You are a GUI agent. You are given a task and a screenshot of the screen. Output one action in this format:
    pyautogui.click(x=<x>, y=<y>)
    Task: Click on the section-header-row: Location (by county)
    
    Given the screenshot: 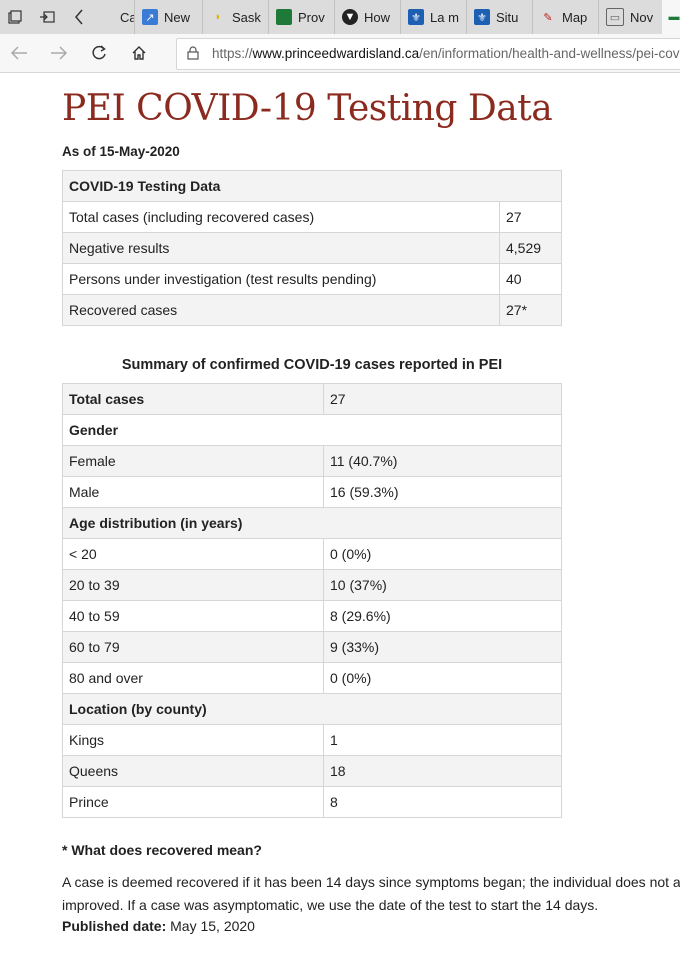 What is the action you would take?
    pyautogui.click(x=312, y=709)
    